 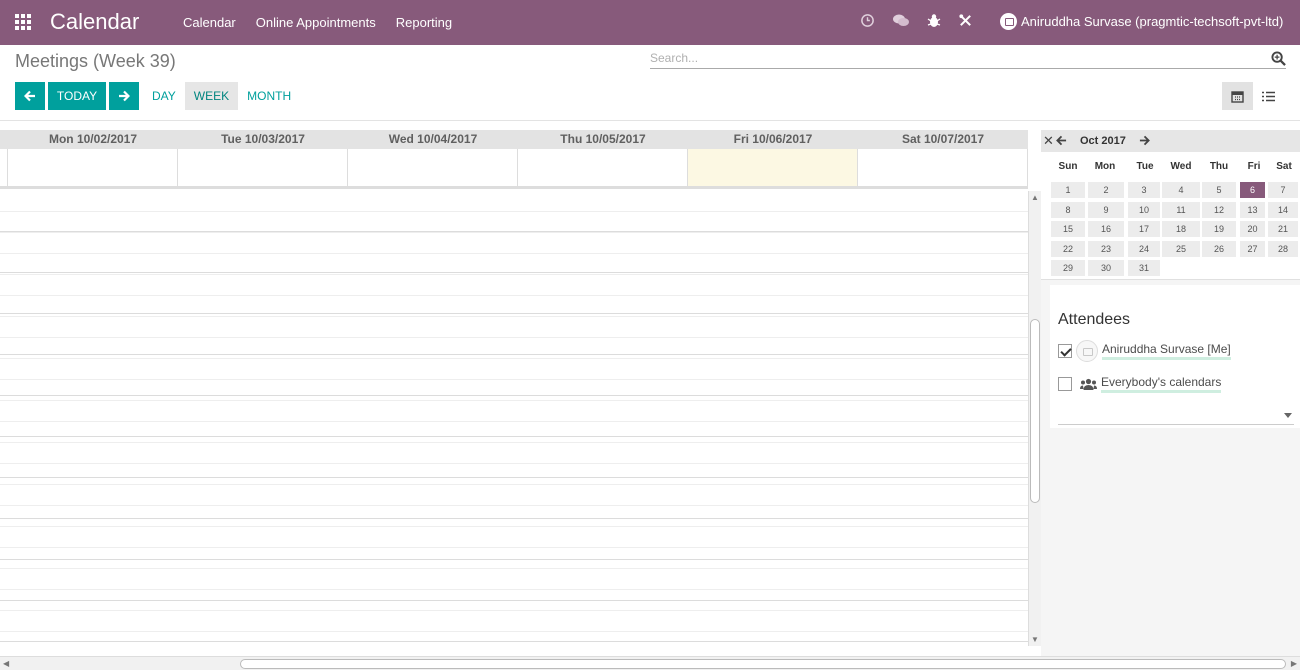 What do you see at coordinates (1035, 639) in the screenshot?
I see `scroll-down-icon: ▼` at bounding box center [1035, 639].